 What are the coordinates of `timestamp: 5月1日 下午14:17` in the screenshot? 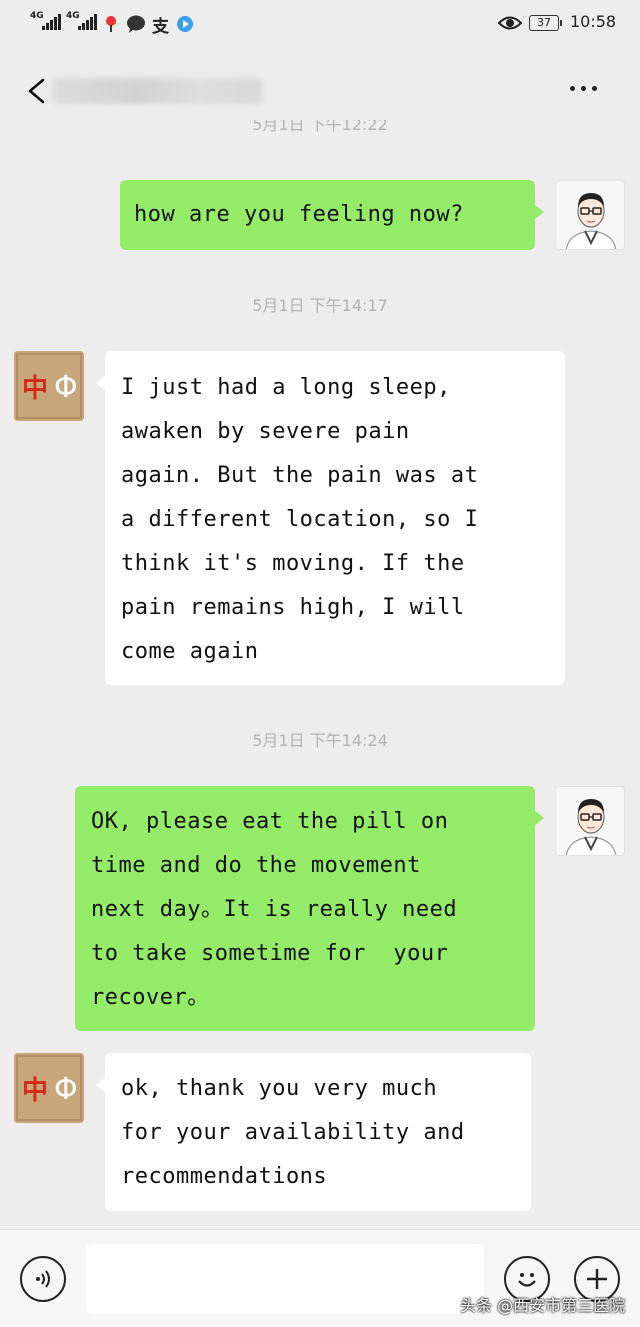 It's located at (320, 305).